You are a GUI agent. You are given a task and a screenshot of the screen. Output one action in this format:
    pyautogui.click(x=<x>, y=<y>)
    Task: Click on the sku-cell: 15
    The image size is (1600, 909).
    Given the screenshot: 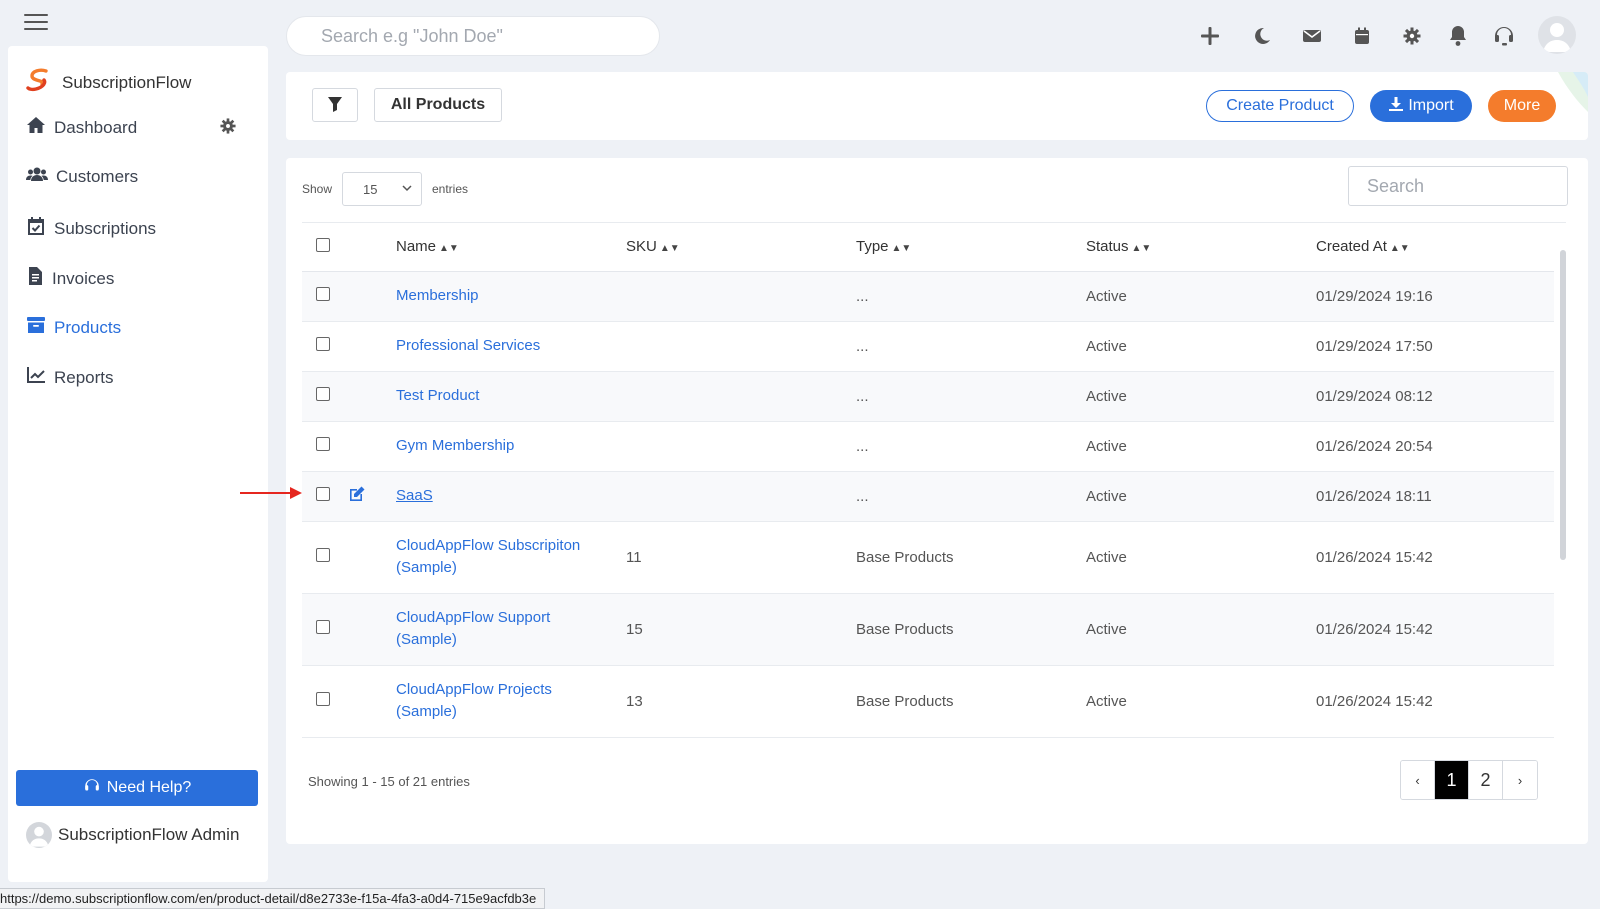 What is the action you would take?
    pyautogui.click(x=741, y=629)
    